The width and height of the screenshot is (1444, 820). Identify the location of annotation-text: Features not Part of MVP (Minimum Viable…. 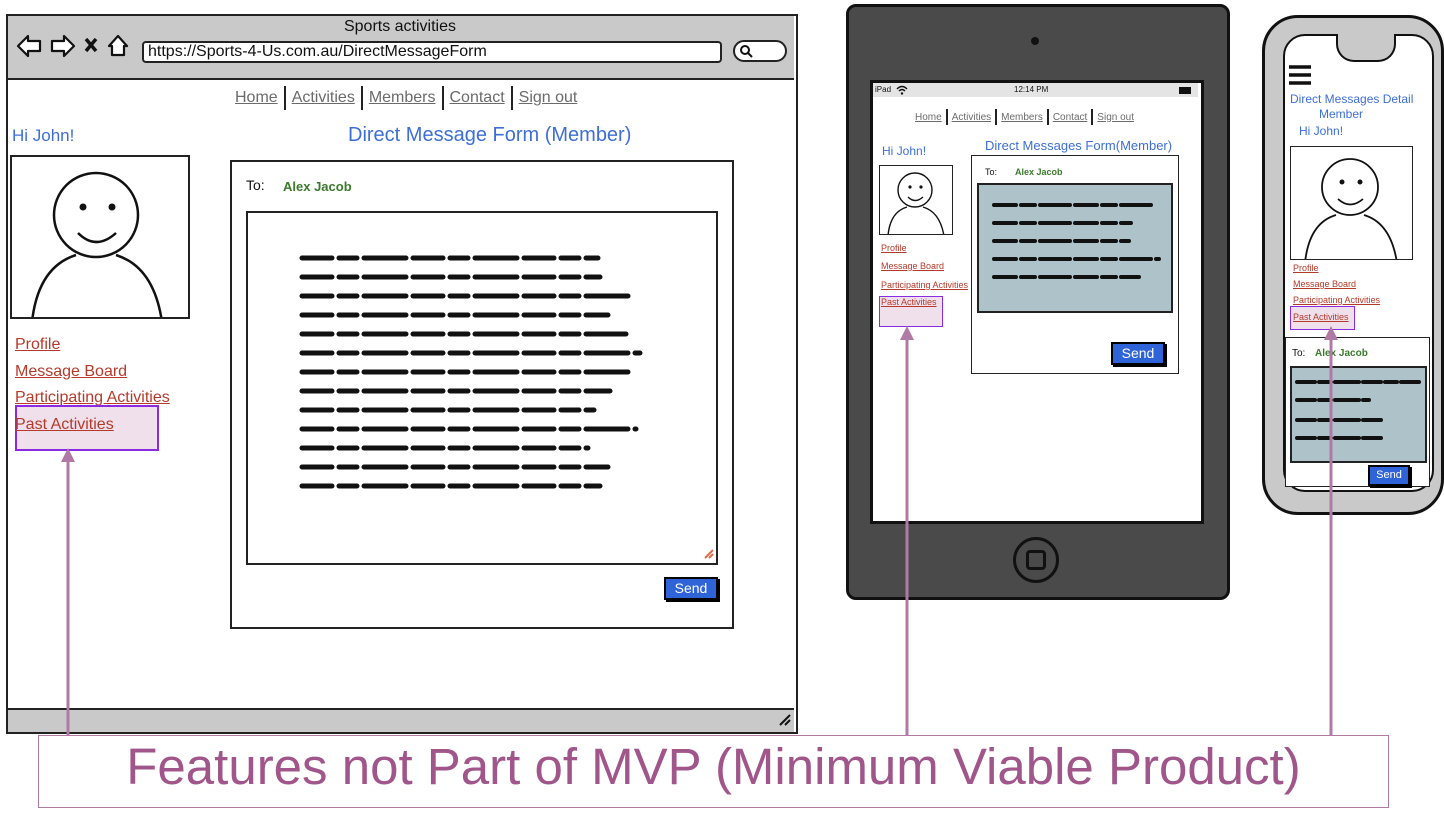
(713, 766).